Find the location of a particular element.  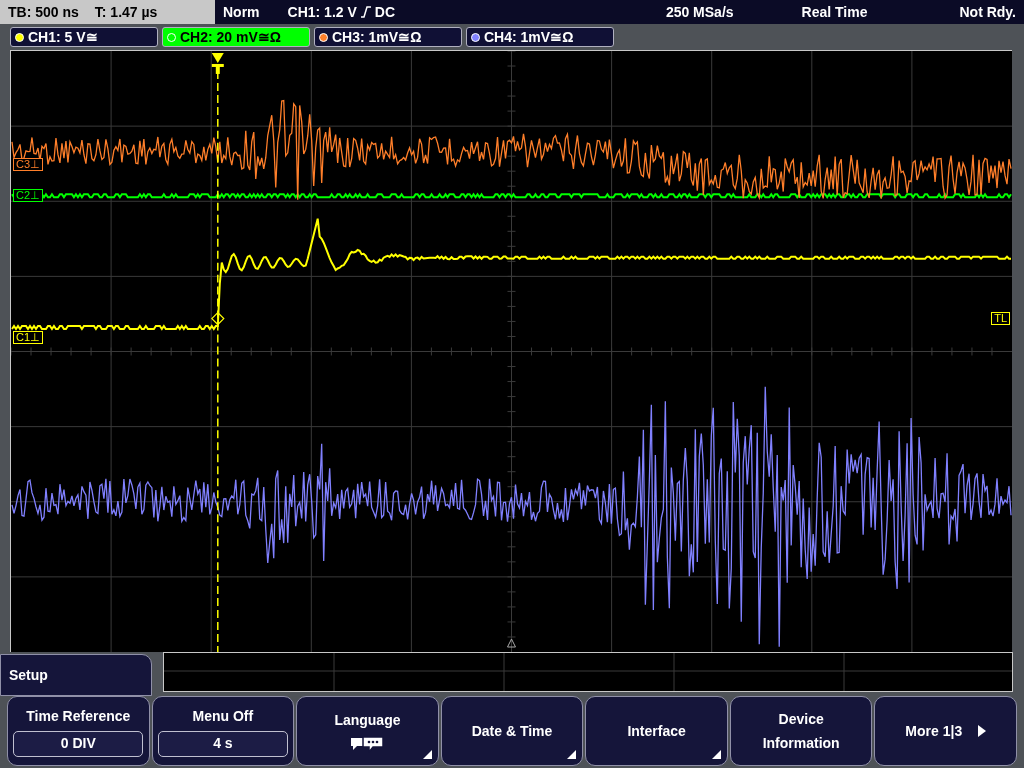

softkey: More 1|3 is located at coordinates (946, 731).